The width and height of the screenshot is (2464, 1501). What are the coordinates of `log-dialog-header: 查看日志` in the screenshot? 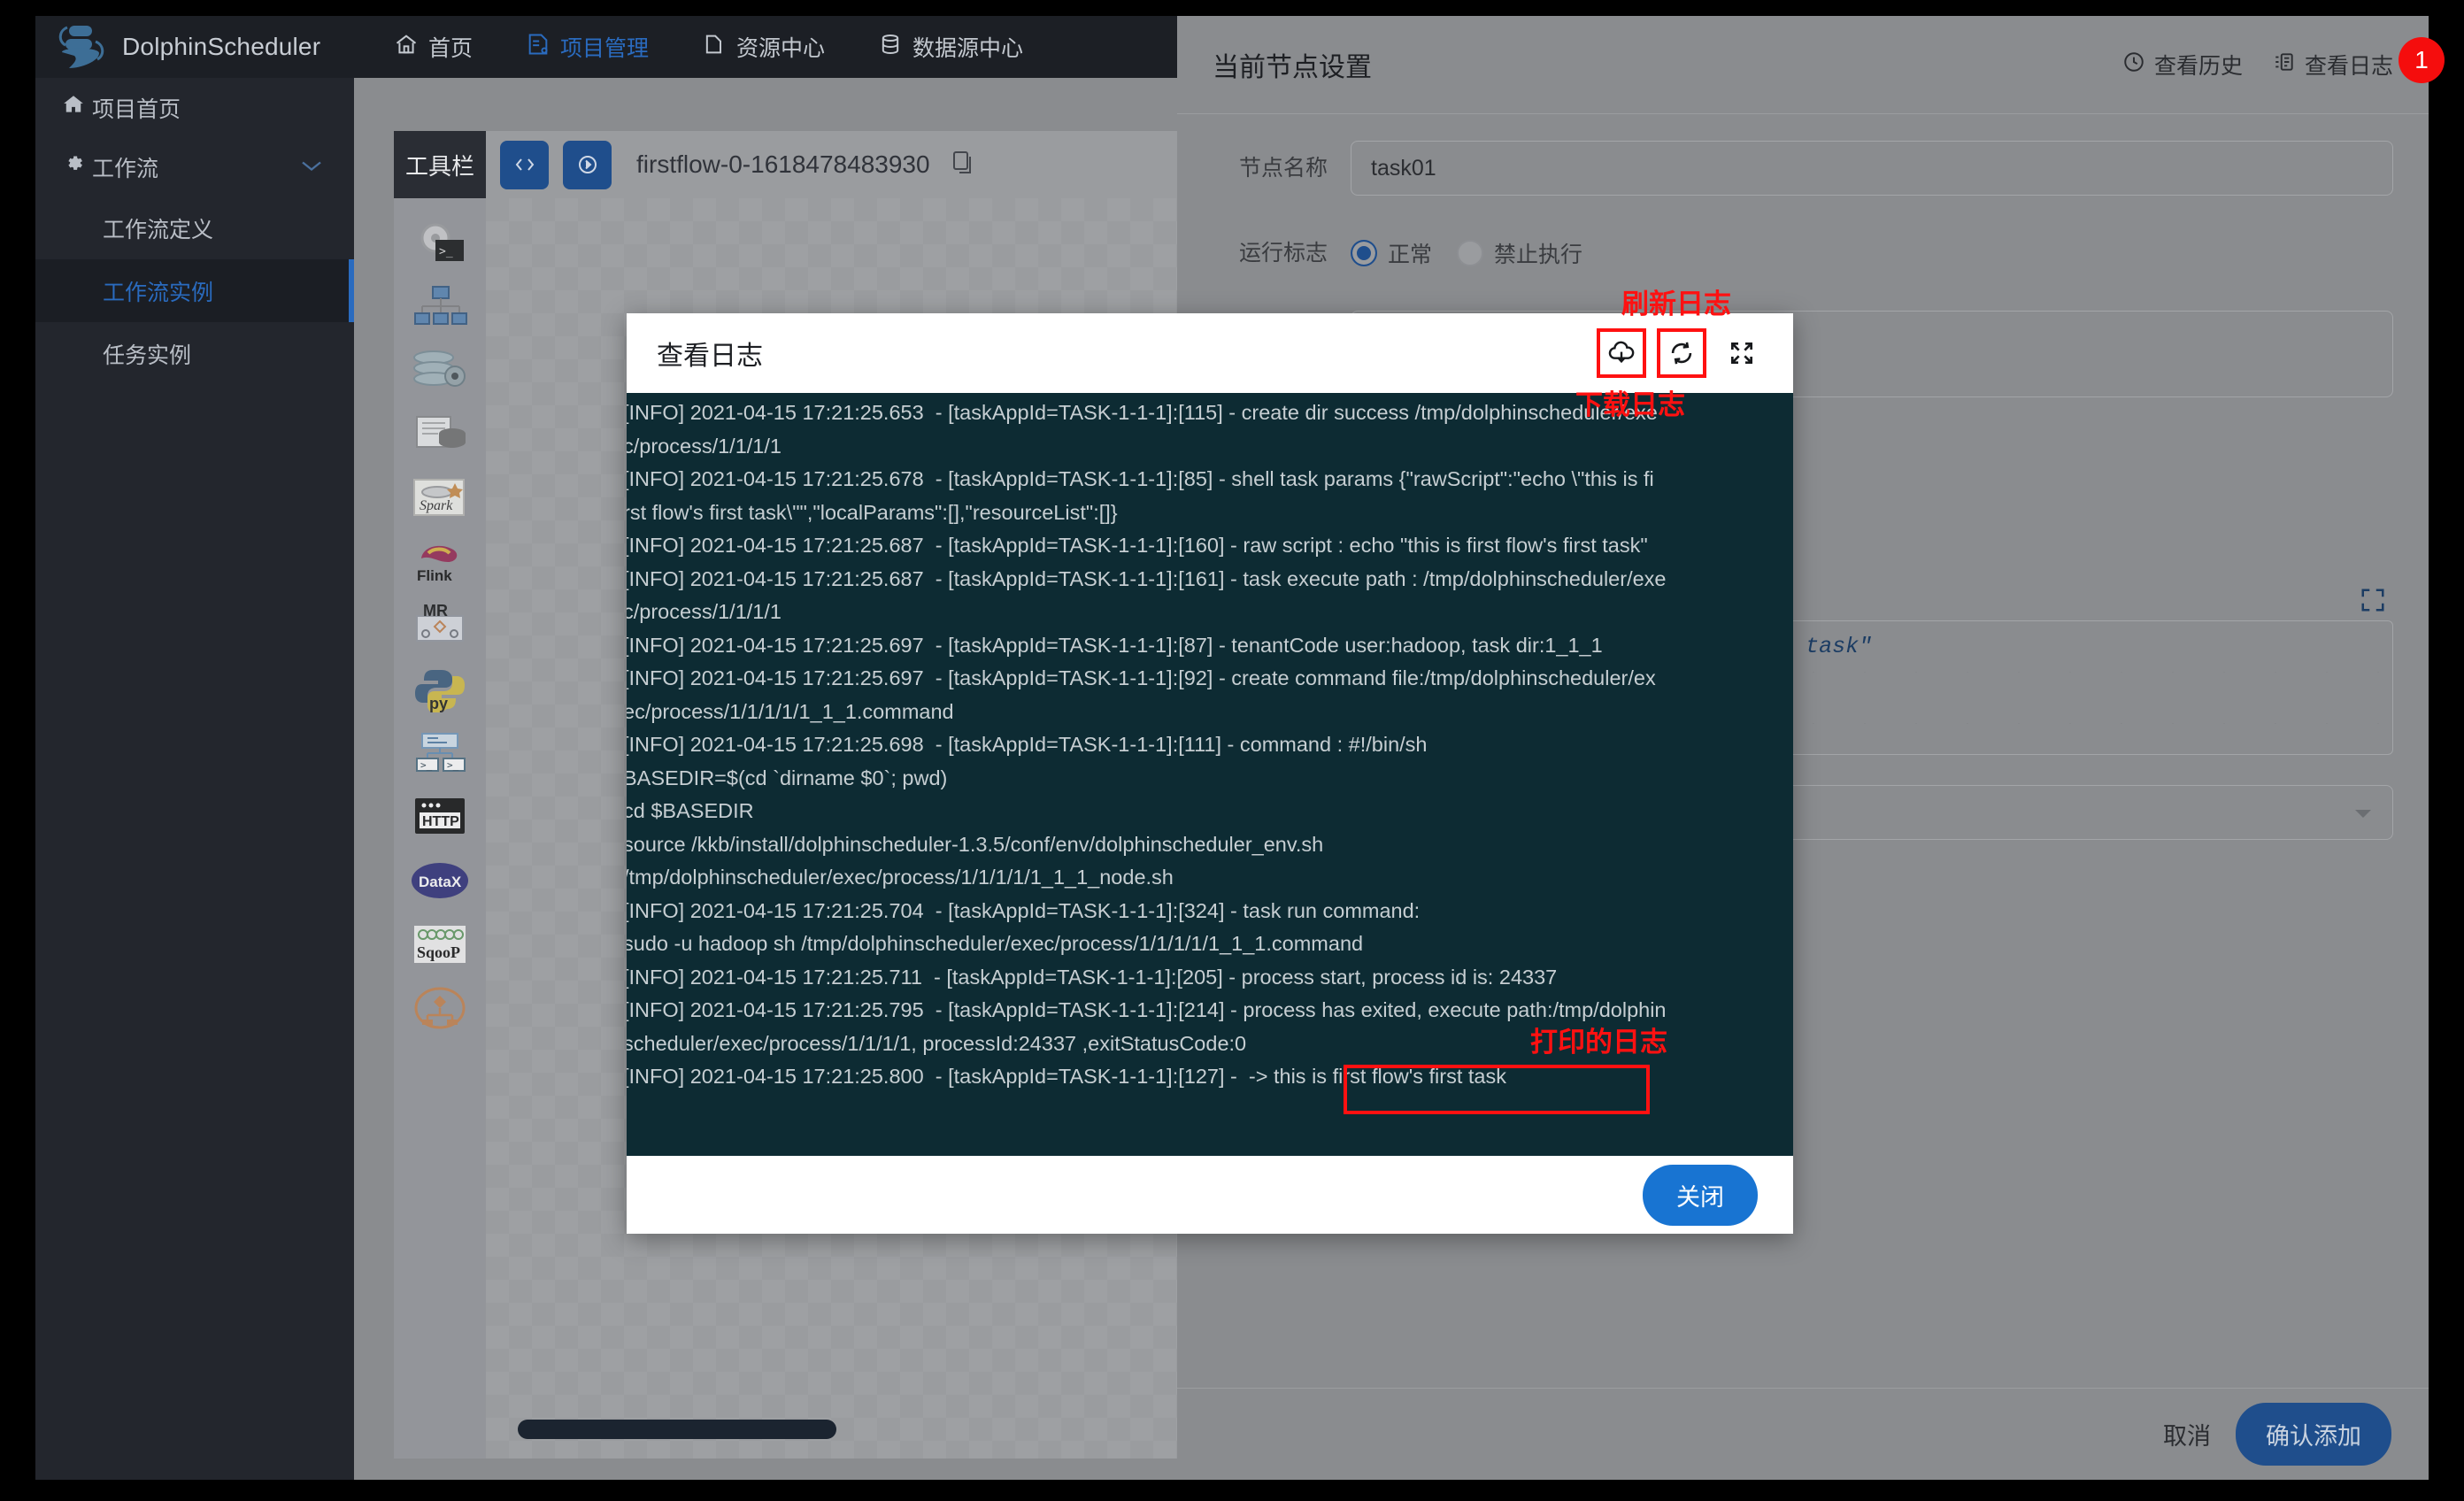 It's located at (1210, 353).